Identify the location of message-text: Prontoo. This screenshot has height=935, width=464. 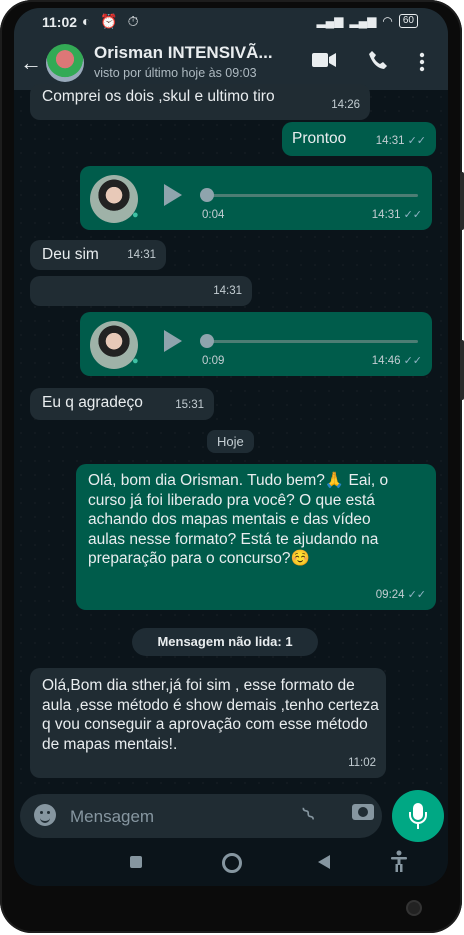
(319, 138).